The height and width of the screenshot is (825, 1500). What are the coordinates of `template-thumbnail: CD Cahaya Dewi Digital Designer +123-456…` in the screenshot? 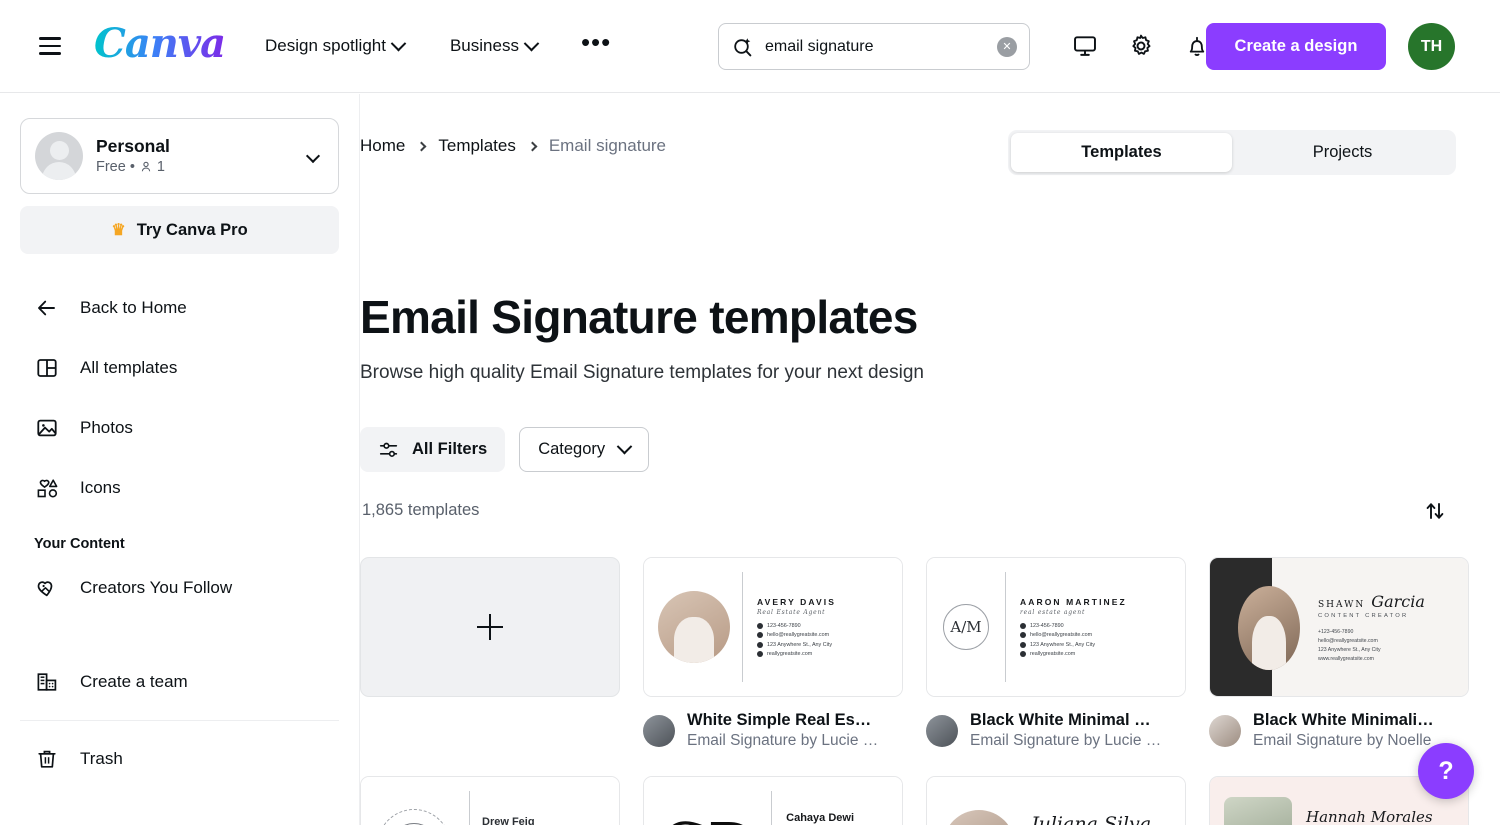 It's located at (773, 800).